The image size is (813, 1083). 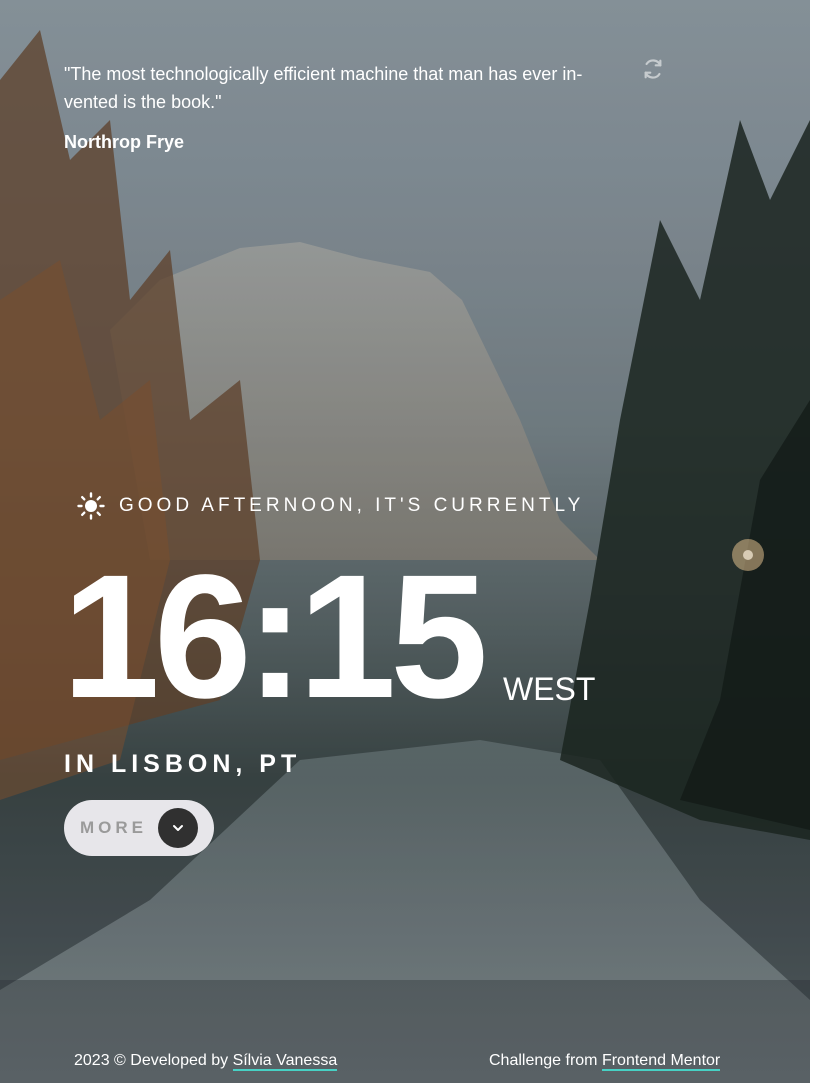 I want to click on developer-link: Sílvia Vanessa, so click(x=285, y=1061).